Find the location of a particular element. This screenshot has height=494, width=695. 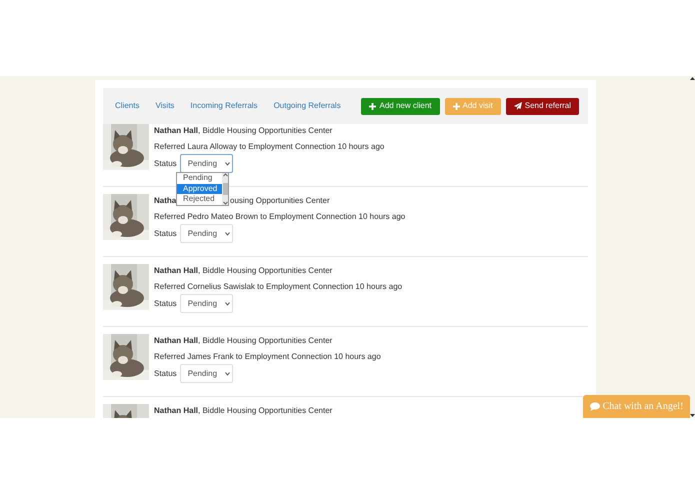

send-button: Send referral is located at coordinates (542, 106).